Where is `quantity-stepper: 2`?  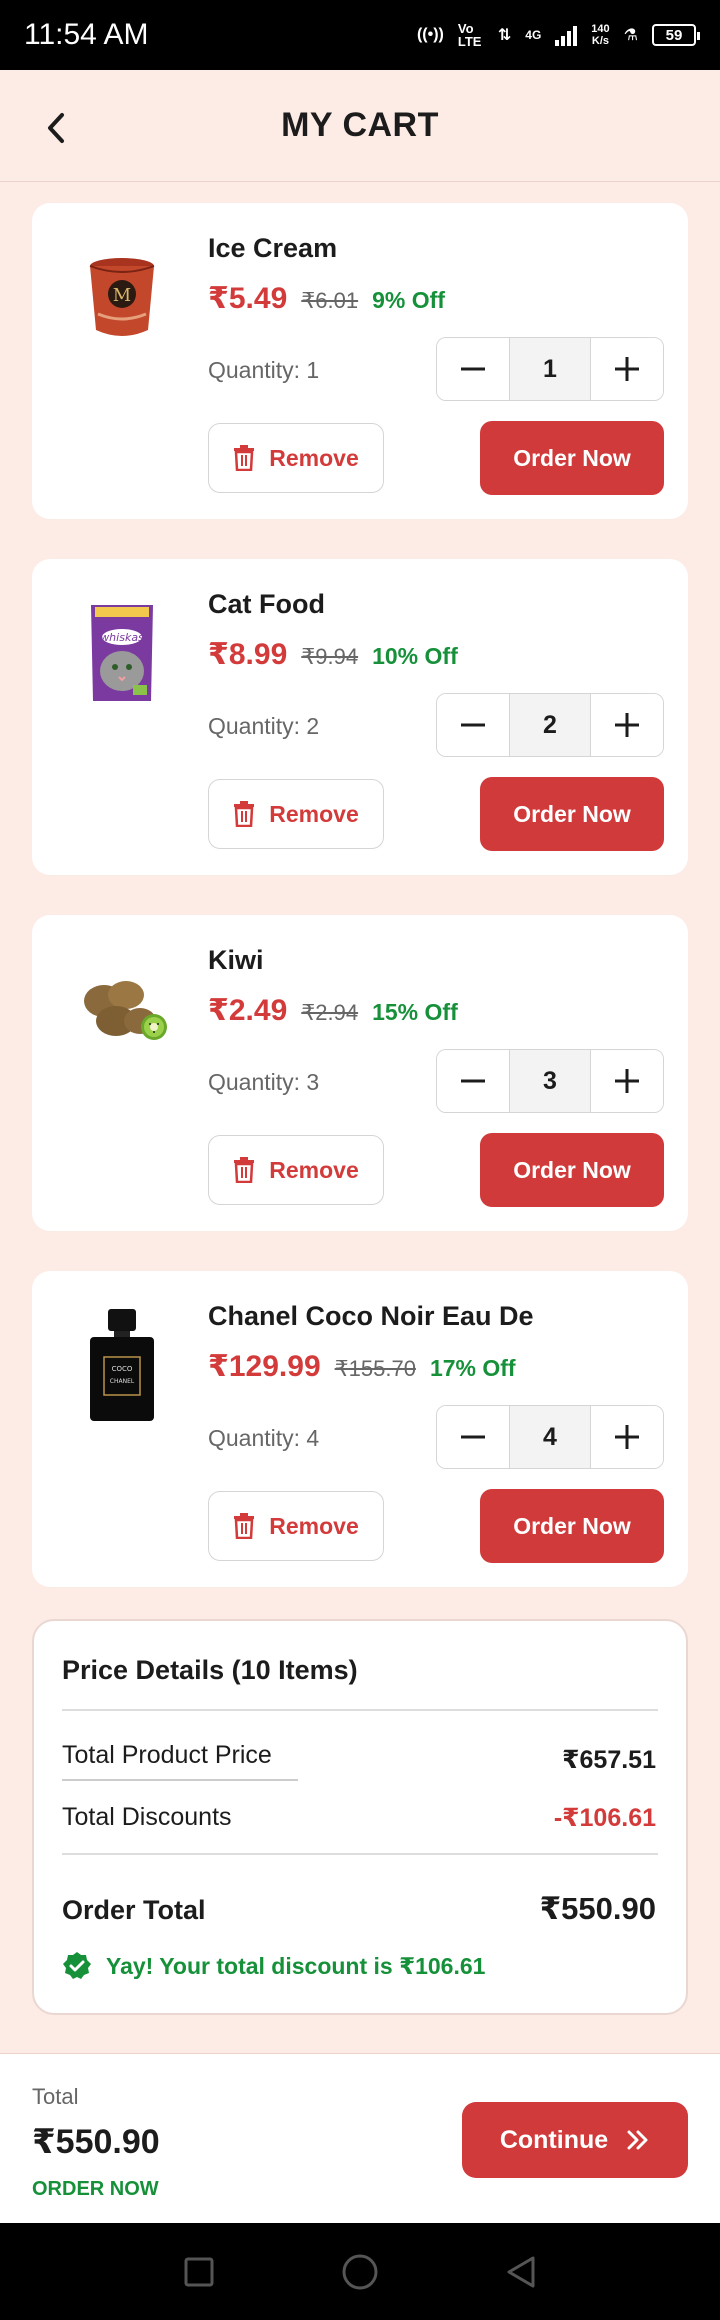
quantity-stepper: 2 is located at coordinates (550, 725).